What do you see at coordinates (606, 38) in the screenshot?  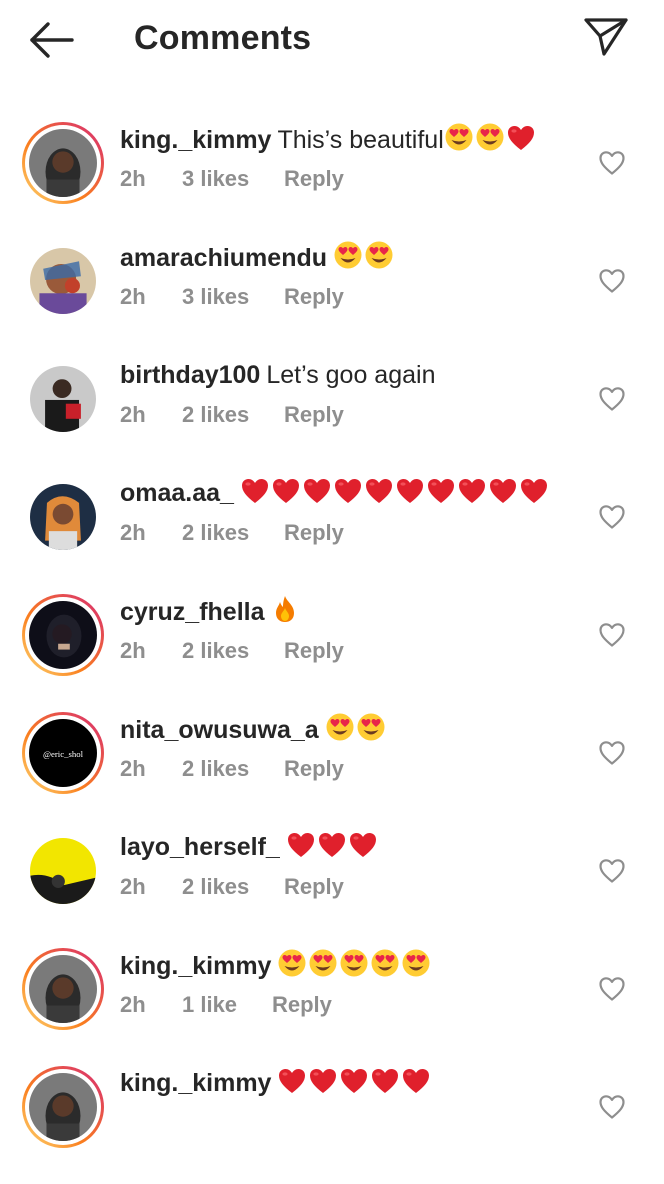 I see `share-button` at bounding box center [606, 38].